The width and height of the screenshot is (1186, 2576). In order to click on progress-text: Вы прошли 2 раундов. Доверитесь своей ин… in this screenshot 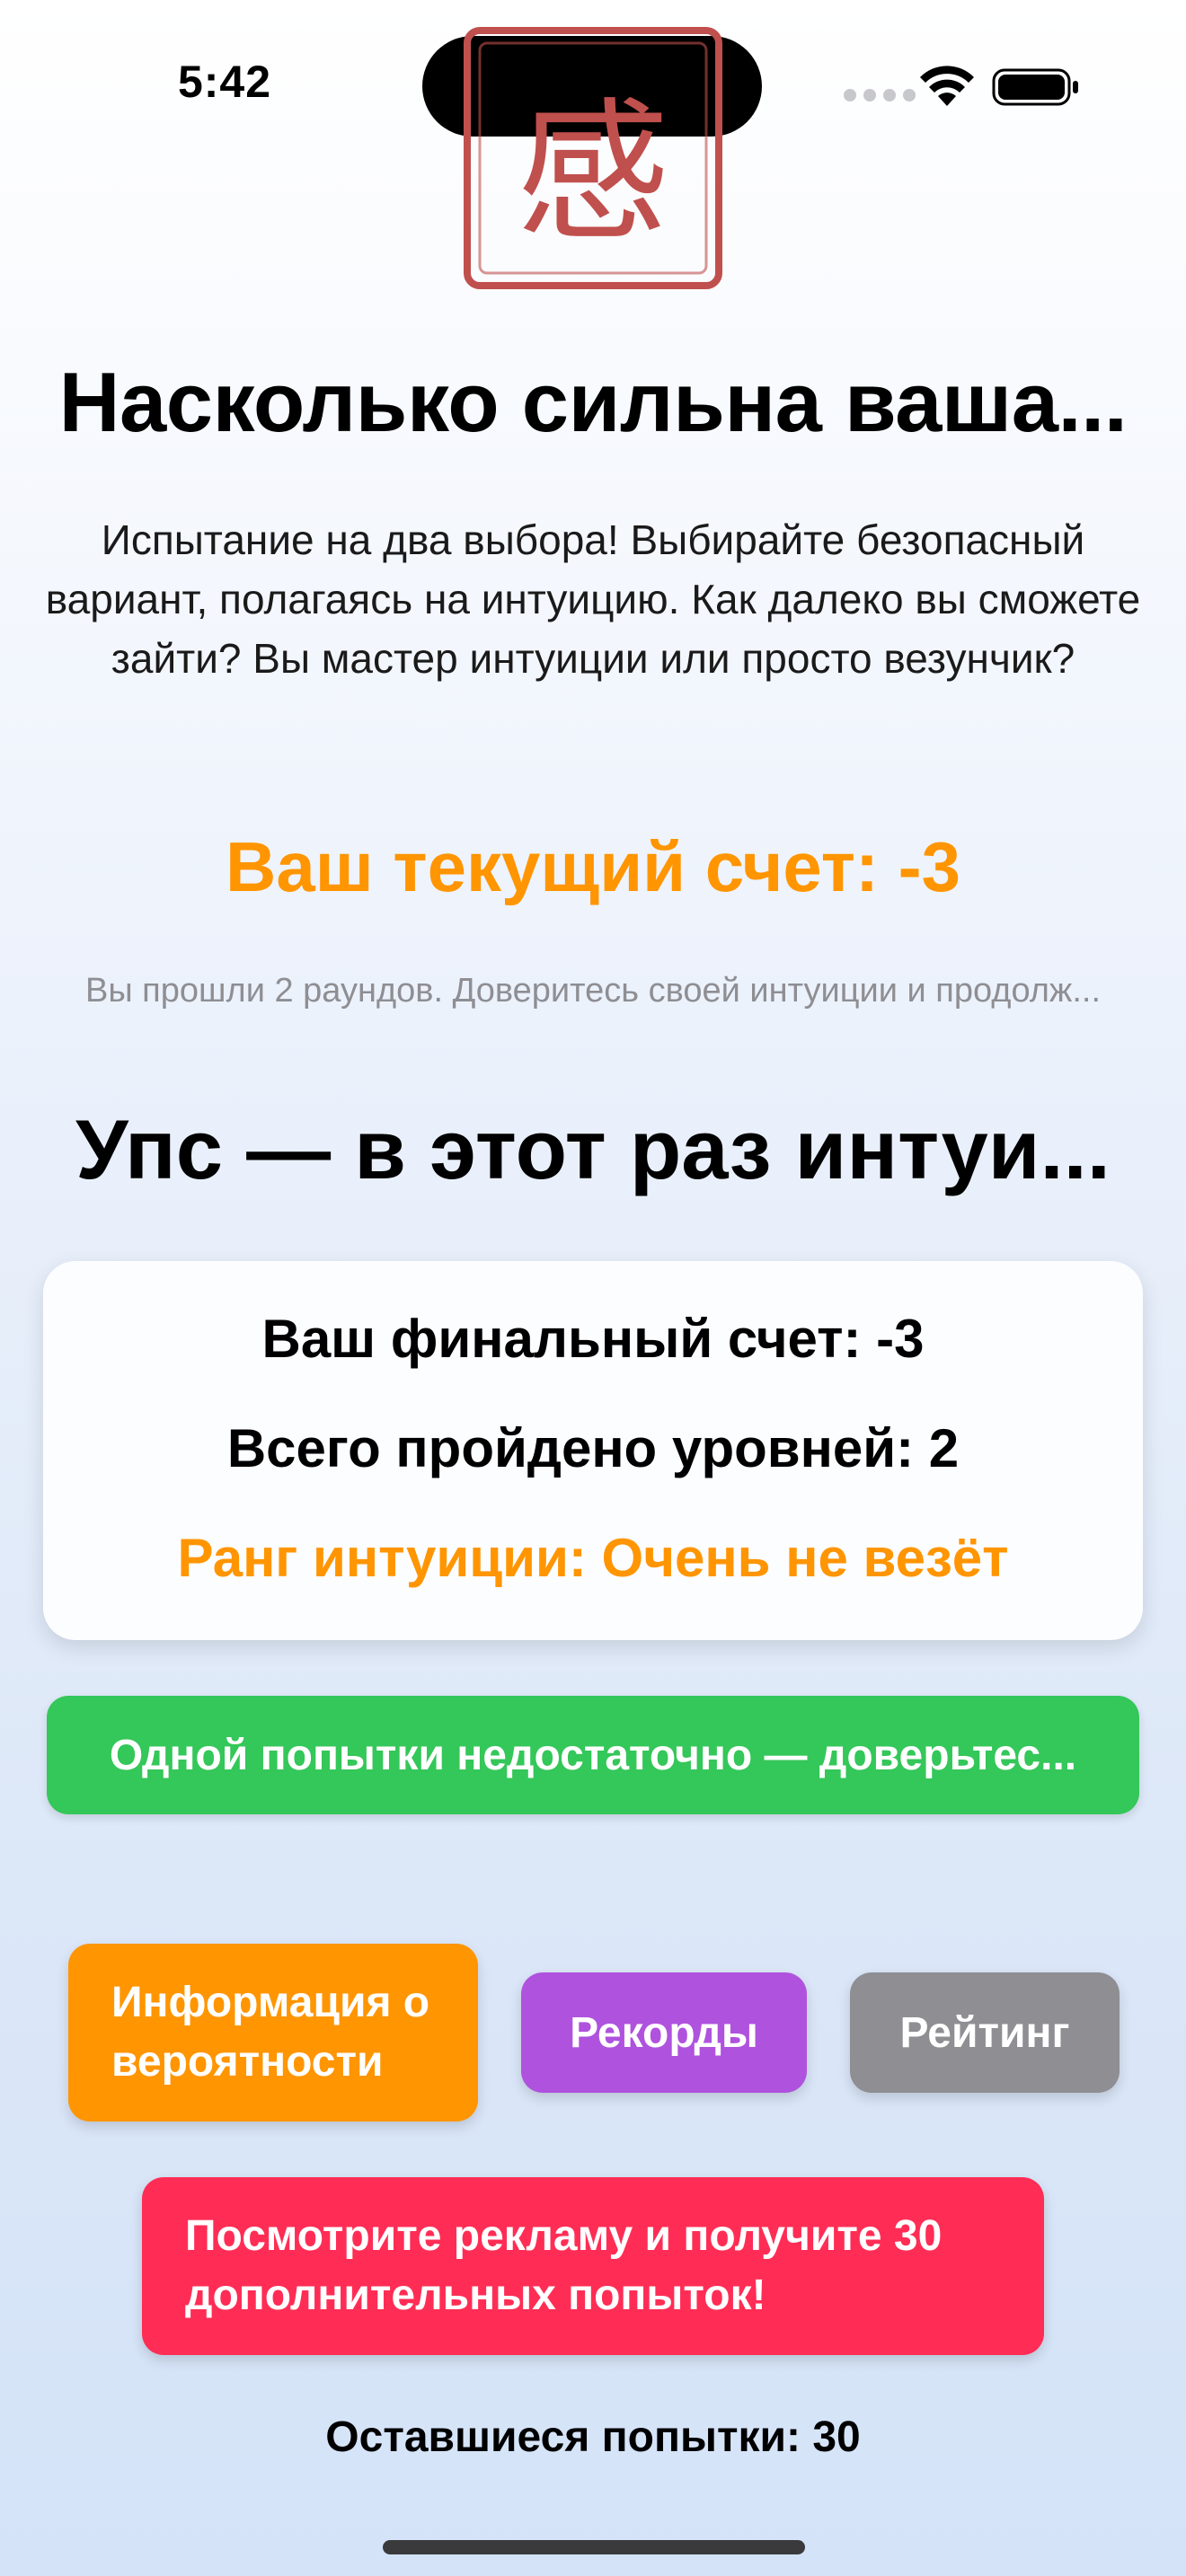, I will do `click(593, 991)`.